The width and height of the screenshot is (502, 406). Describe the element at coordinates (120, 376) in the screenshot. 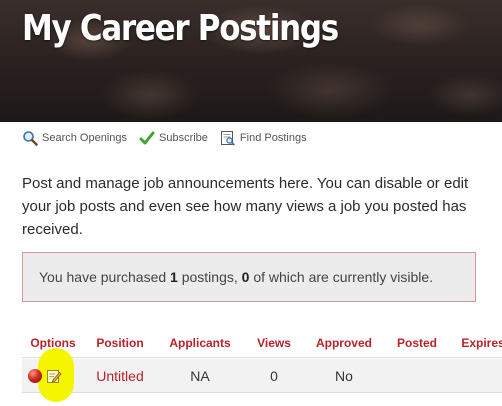

I see `position-link: Untitled` at that location.